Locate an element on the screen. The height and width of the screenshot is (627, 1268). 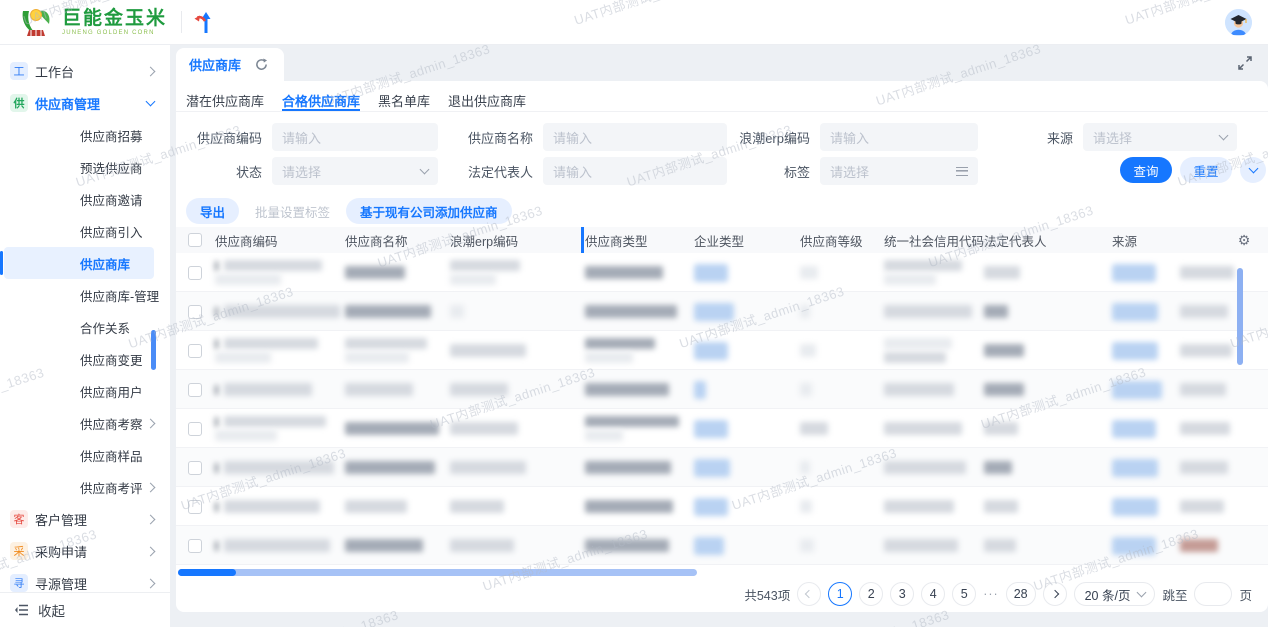
sidebar-item-label: 合作关系 is located at coordinates (105, 328).